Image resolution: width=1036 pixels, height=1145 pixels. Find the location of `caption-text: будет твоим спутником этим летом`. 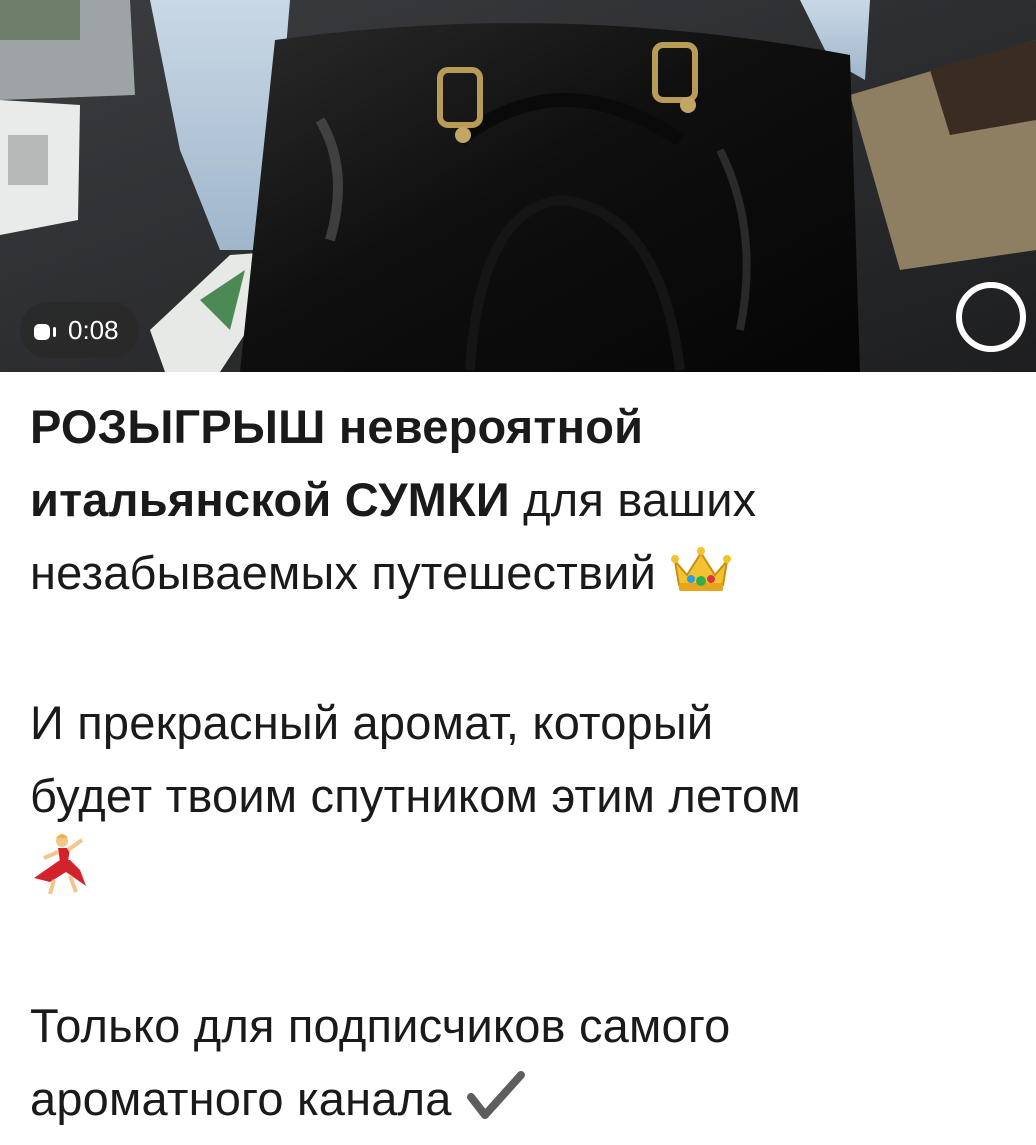

caption-text: будет твоим спутником этим летом is located at coordinates (415, 796).